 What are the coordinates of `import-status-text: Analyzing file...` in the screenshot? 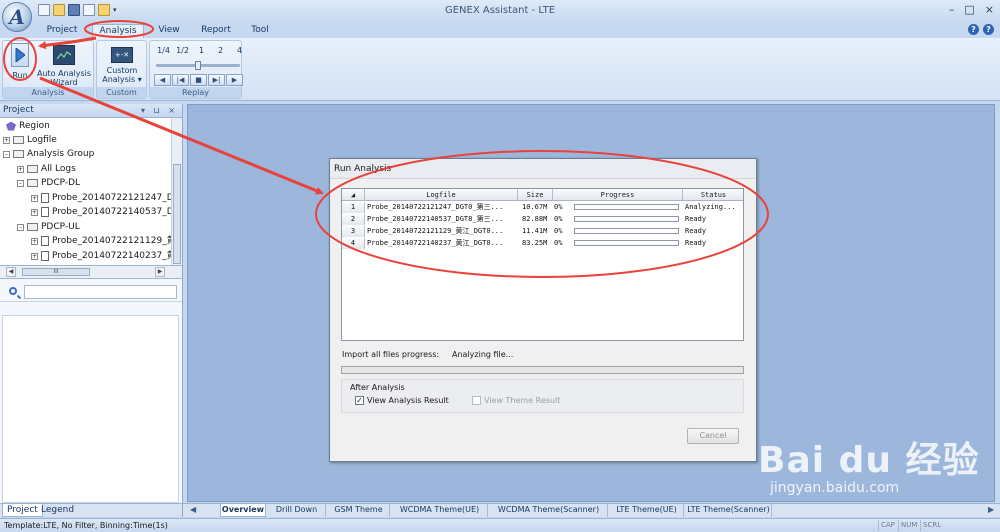 It's located at (483, 354).